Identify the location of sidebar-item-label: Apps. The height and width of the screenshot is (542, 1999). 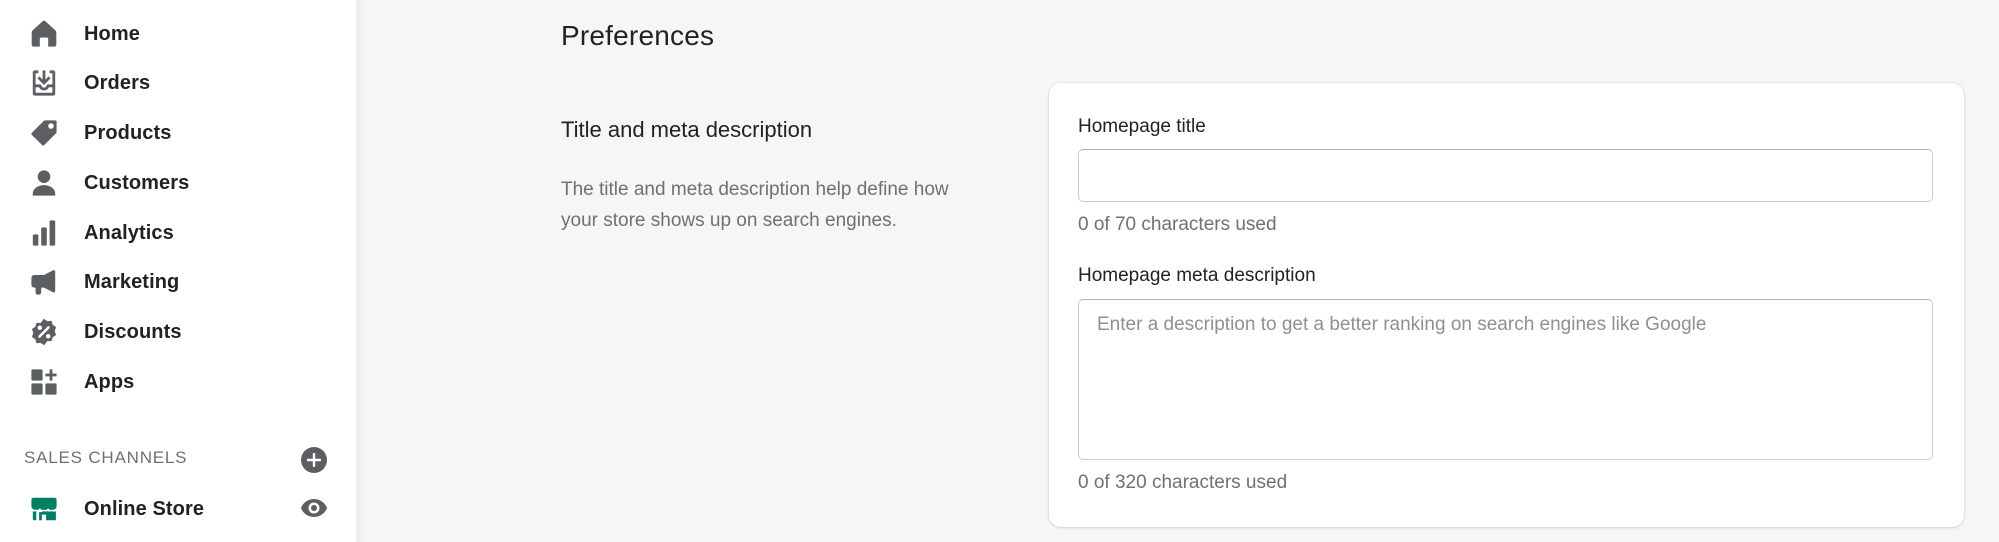
(109, 381).